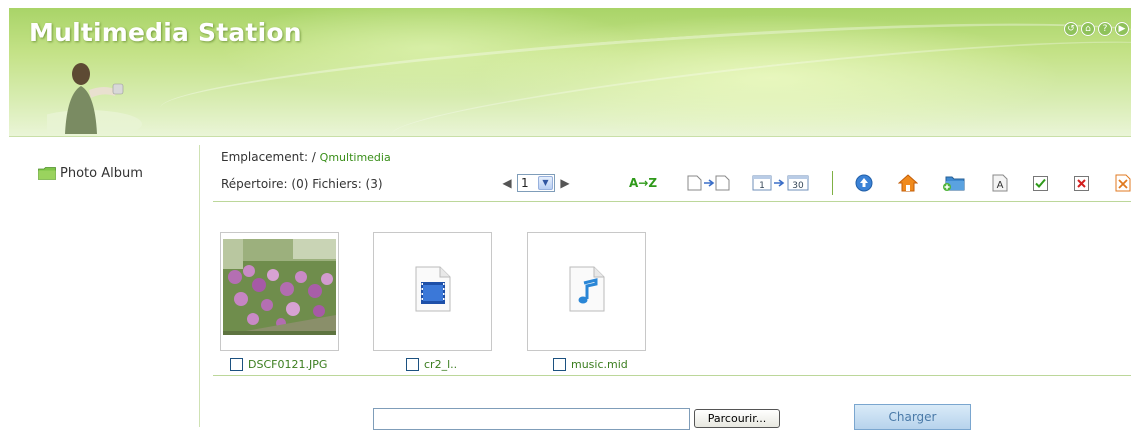  I want to click on page-select: 1 ▼, so click(536, 183).